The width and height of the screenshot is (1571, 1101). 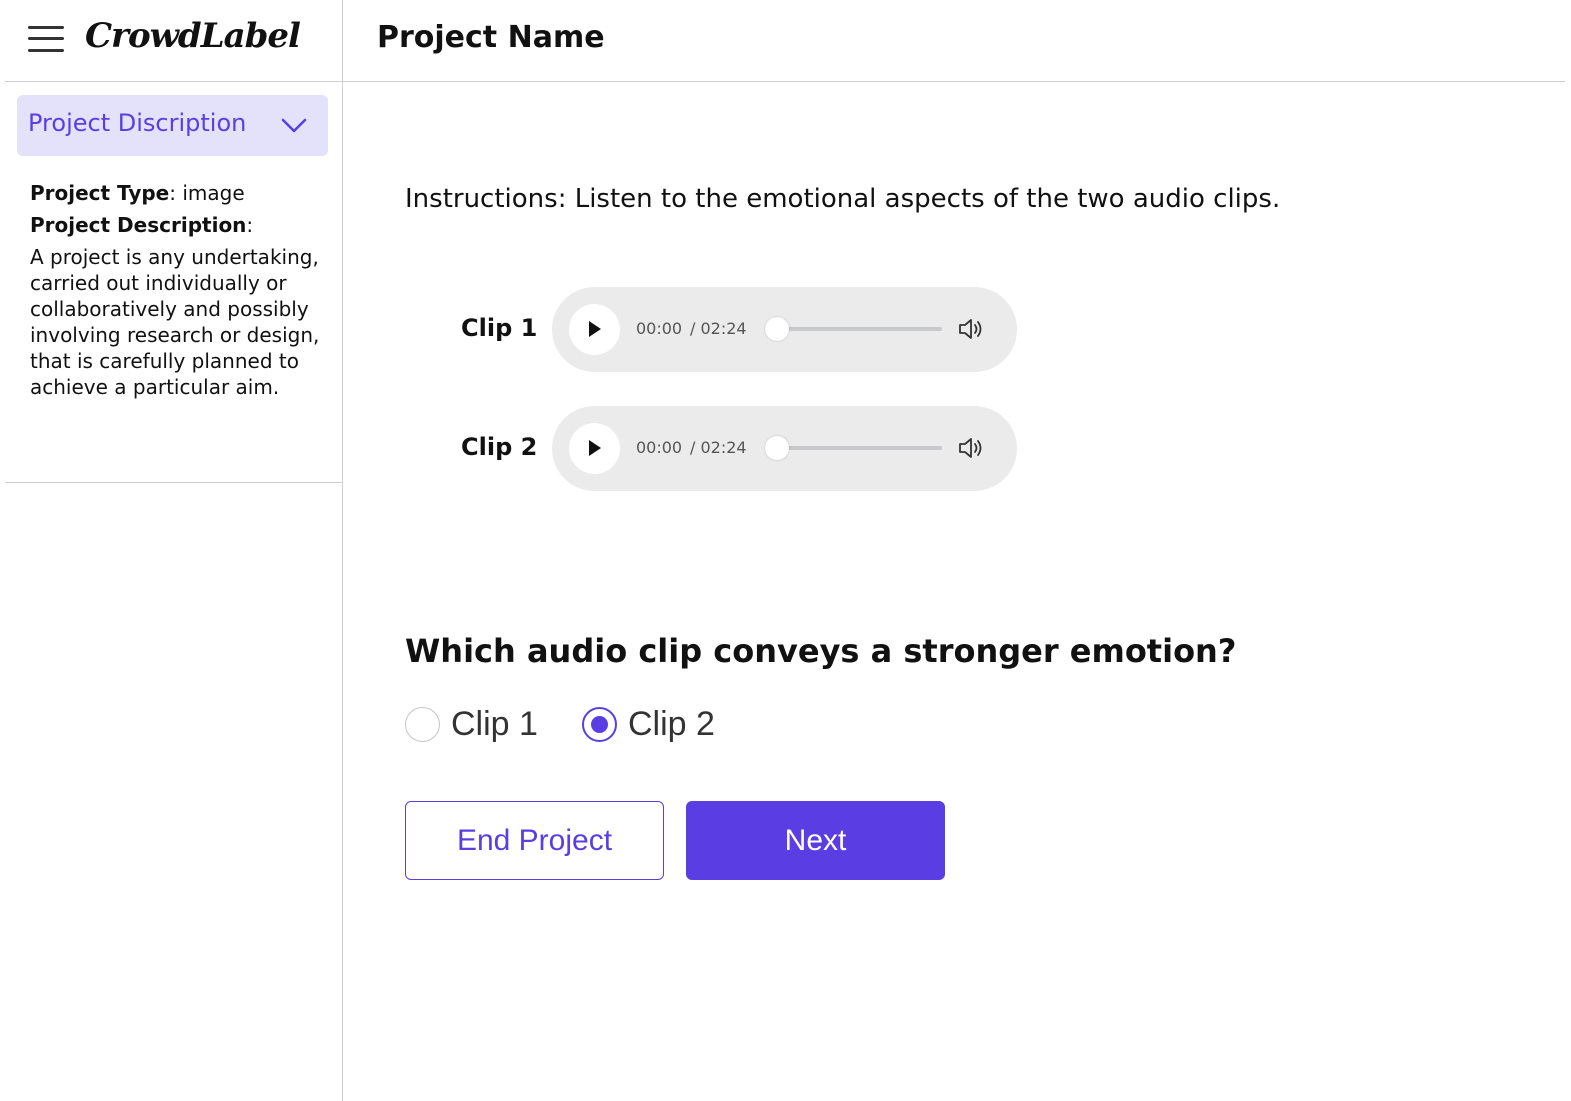 I want to click on clip-1-label: Clip 1, so click(x=499, y=328).